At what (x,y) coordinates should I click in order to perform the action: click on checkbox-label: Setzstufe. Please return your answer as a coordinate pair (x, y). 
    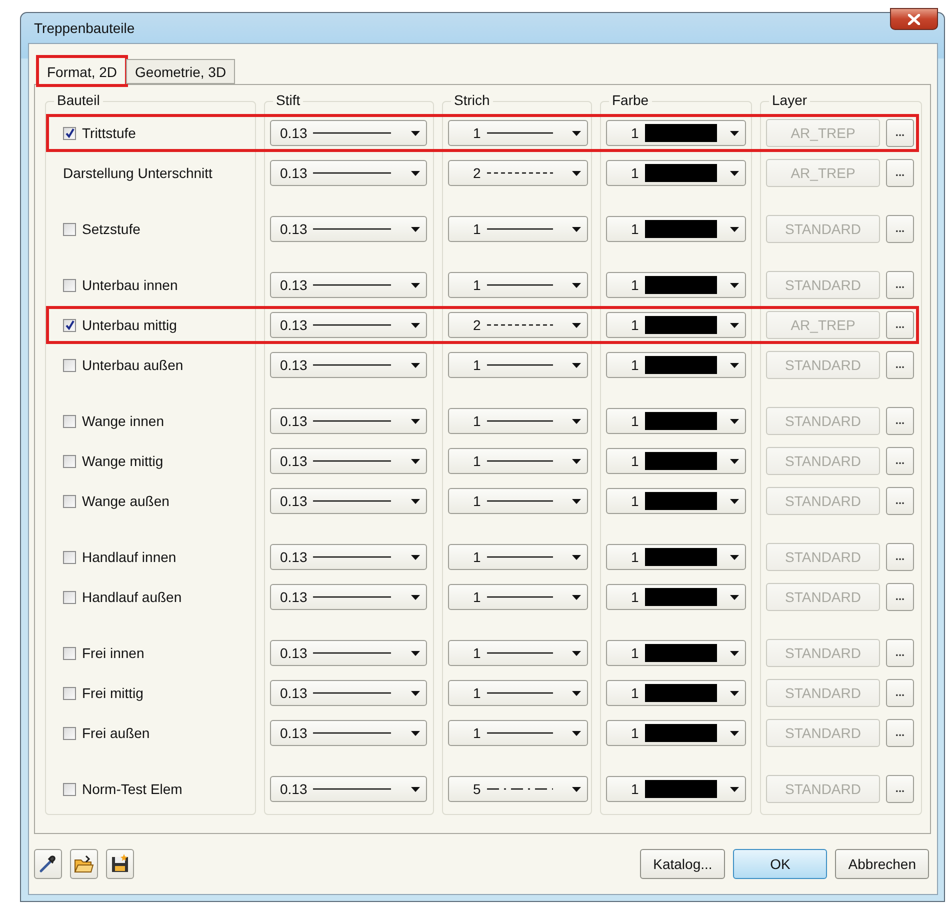
    Looking at the image, I should click on (111, 229).